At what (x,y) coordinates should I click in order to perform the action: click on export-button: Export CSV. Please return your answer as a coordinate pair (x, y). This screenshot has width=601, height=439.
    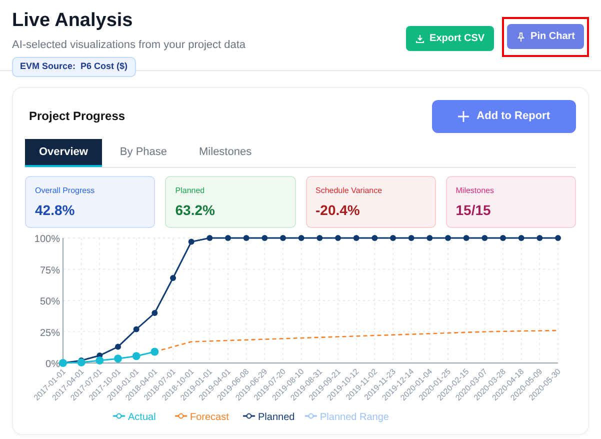
    Looking at the image, I should click on (450, 38).